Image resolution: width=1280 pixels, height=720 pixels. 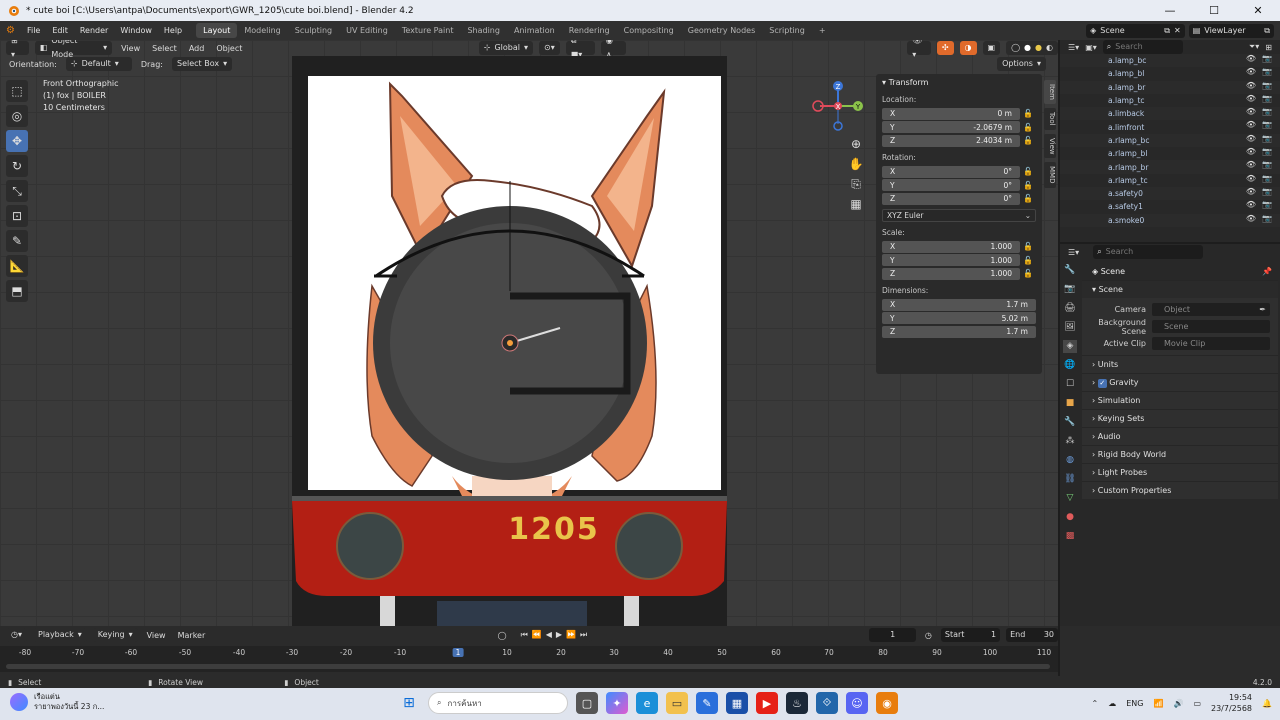 What do you see at coordinates (1050, 118) in the screenshot?
I see `tab-tool: Tool` at bounding box center [1050, 118].